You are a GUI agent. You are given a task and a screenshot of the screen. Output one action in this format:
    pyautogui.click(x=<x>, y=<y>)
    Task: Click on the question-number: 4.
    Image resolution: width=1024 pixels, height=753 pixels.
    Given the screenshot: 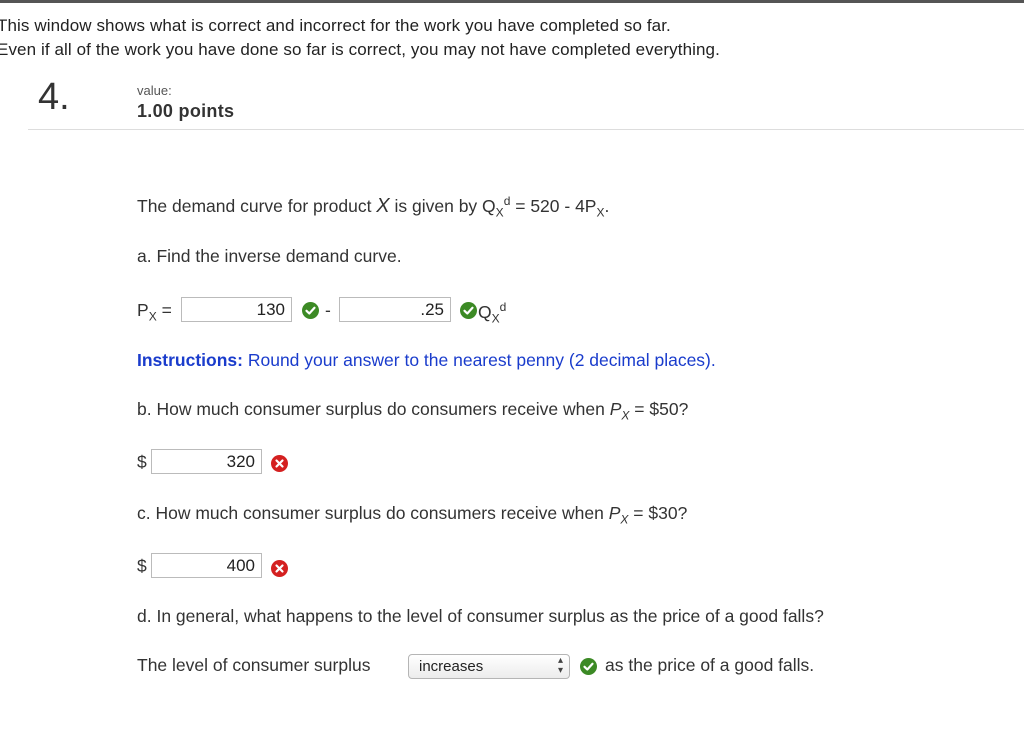 What is the action you would take?
    pyautogui.click(x=54, y=97)
    